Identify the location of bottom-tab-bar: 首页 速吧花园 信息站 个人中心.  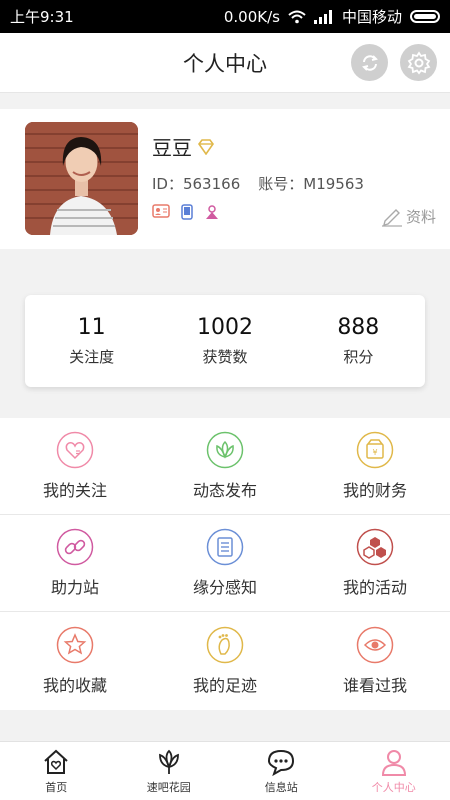
(225, 770).